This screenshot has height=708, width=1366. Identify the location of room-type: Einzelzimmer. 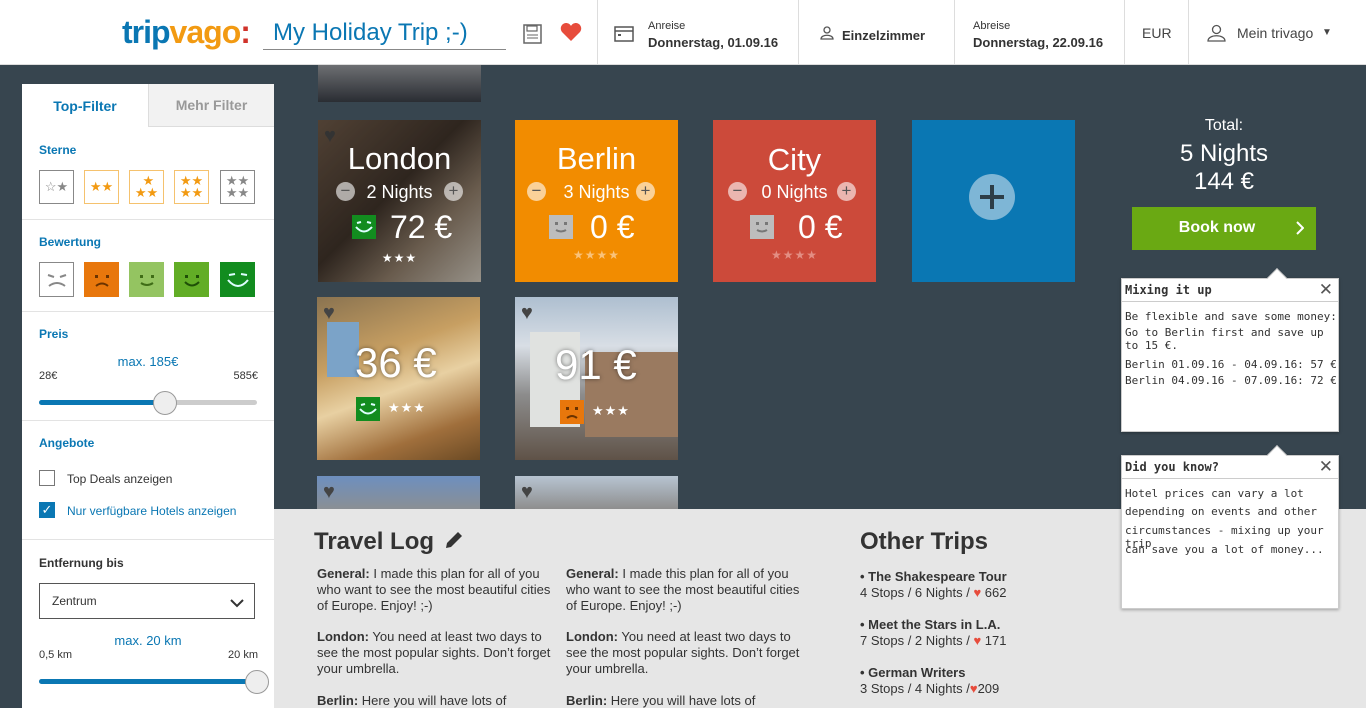
(876, 32).